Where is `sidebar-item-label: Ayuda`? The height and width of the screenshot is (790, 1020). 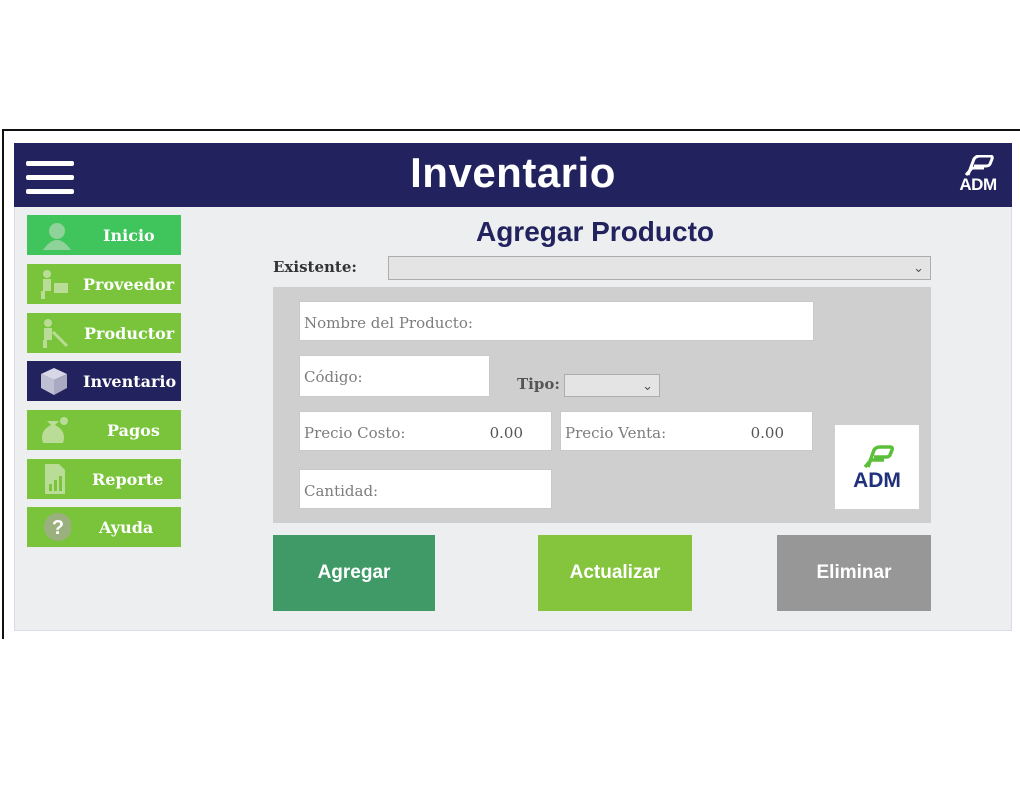 sidebar-item-label: Ayuda is located at coordinates (126, 527).